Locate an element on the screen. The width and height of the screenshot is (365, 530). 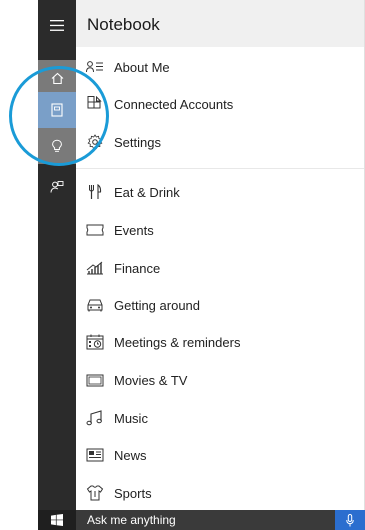
hamburger-menu-button is located at coordinates (57, 25).